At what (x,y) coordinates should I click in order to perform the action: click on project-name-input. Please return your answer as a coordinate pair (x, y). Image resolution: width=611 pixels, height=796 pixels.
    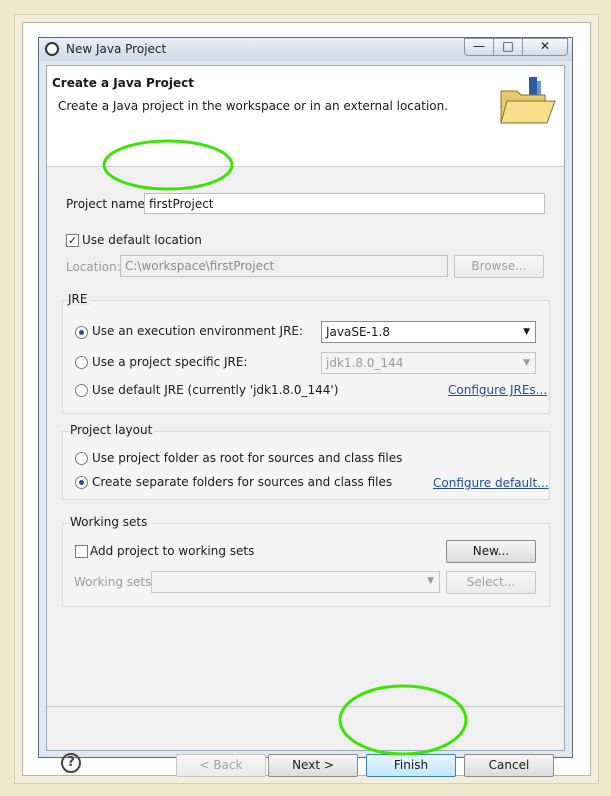
    Looking at the image, I should click on (344, 203).